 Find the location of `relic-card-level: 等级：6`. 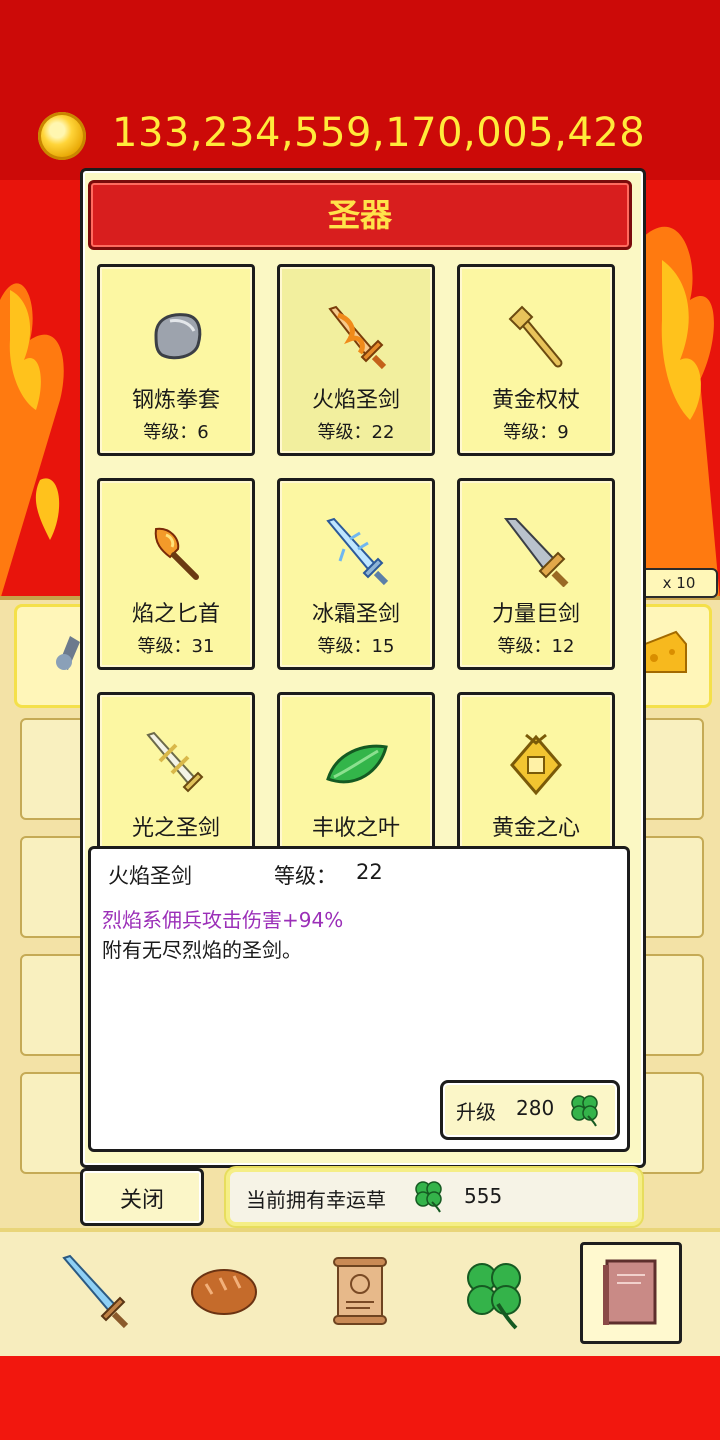

relic-card-level: 等级：6 is located at coordinates (176, 432).